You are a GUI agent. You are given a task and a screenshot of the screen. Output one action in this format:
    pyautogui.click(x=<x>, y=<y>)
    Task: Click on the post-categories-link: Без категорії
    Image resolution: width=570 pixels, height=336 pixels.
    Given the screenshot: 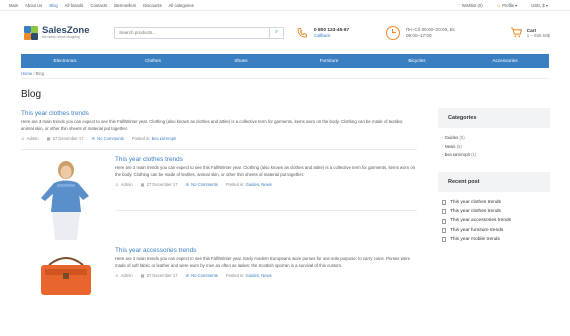 What is the action you would take?
    pyautogui.click(x=164, y=138)
    